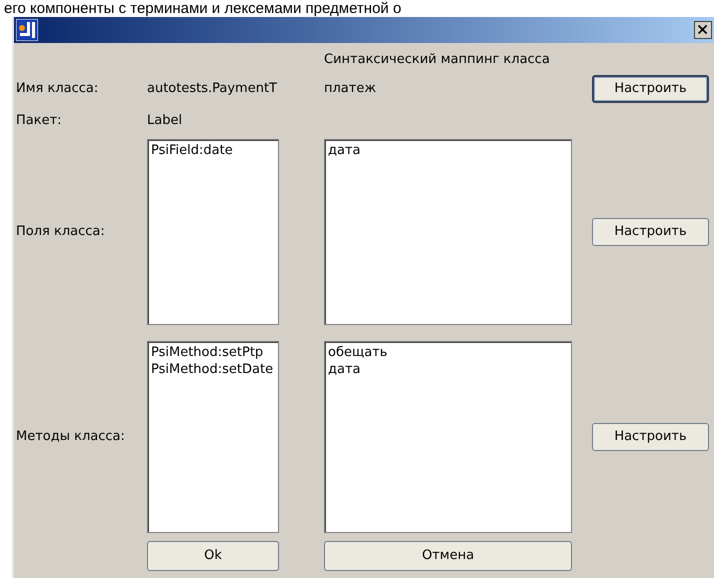 This screenshot has height=578, width=714. I want to click on list-item: PsiField:date, so click(192, 150).